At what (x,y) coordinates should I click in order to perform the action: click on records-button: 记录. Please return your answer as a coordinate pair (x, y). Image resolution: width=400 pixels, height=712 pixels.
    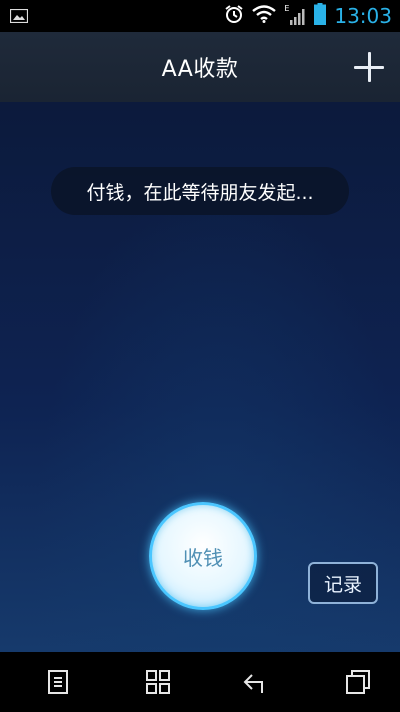
    Looking at the image, I should click on (343, 583).